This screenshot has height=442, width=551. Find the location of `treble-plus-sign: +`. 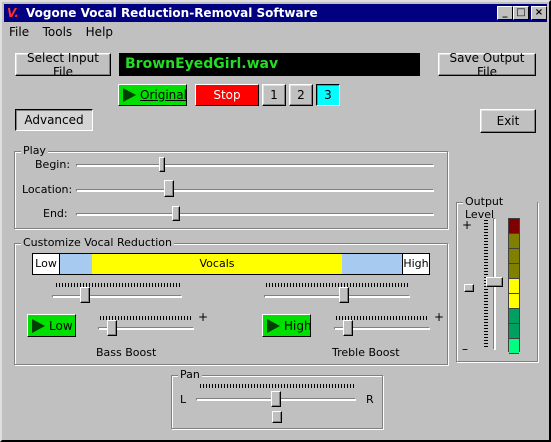

treble-plus-sign: + is located at coordinates (439, 317).